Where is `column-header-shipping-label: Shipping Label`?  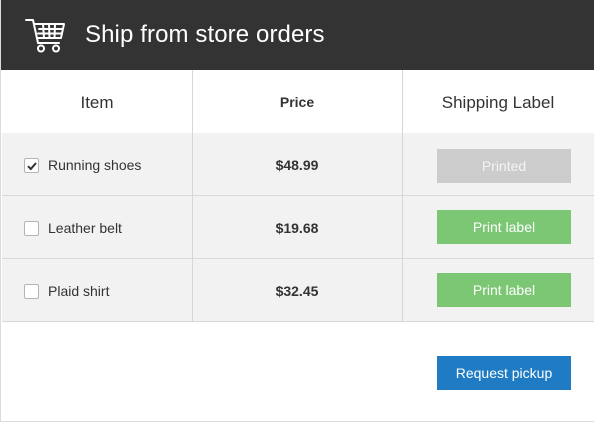 column-header-shipping-label: Shipping Label is located at coordinates (498, 101).